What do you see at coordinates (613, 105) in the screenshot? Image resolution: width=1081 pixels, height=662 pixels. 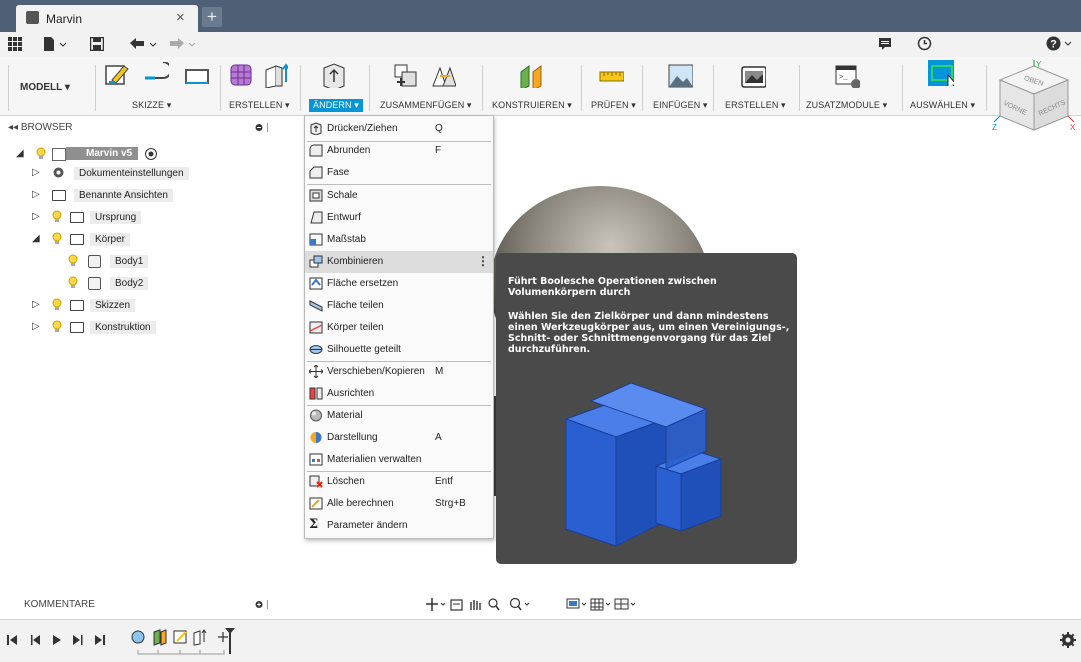 I see `inspect-group-label: PRÜFEN ▾` at bounding box center [613, 105].